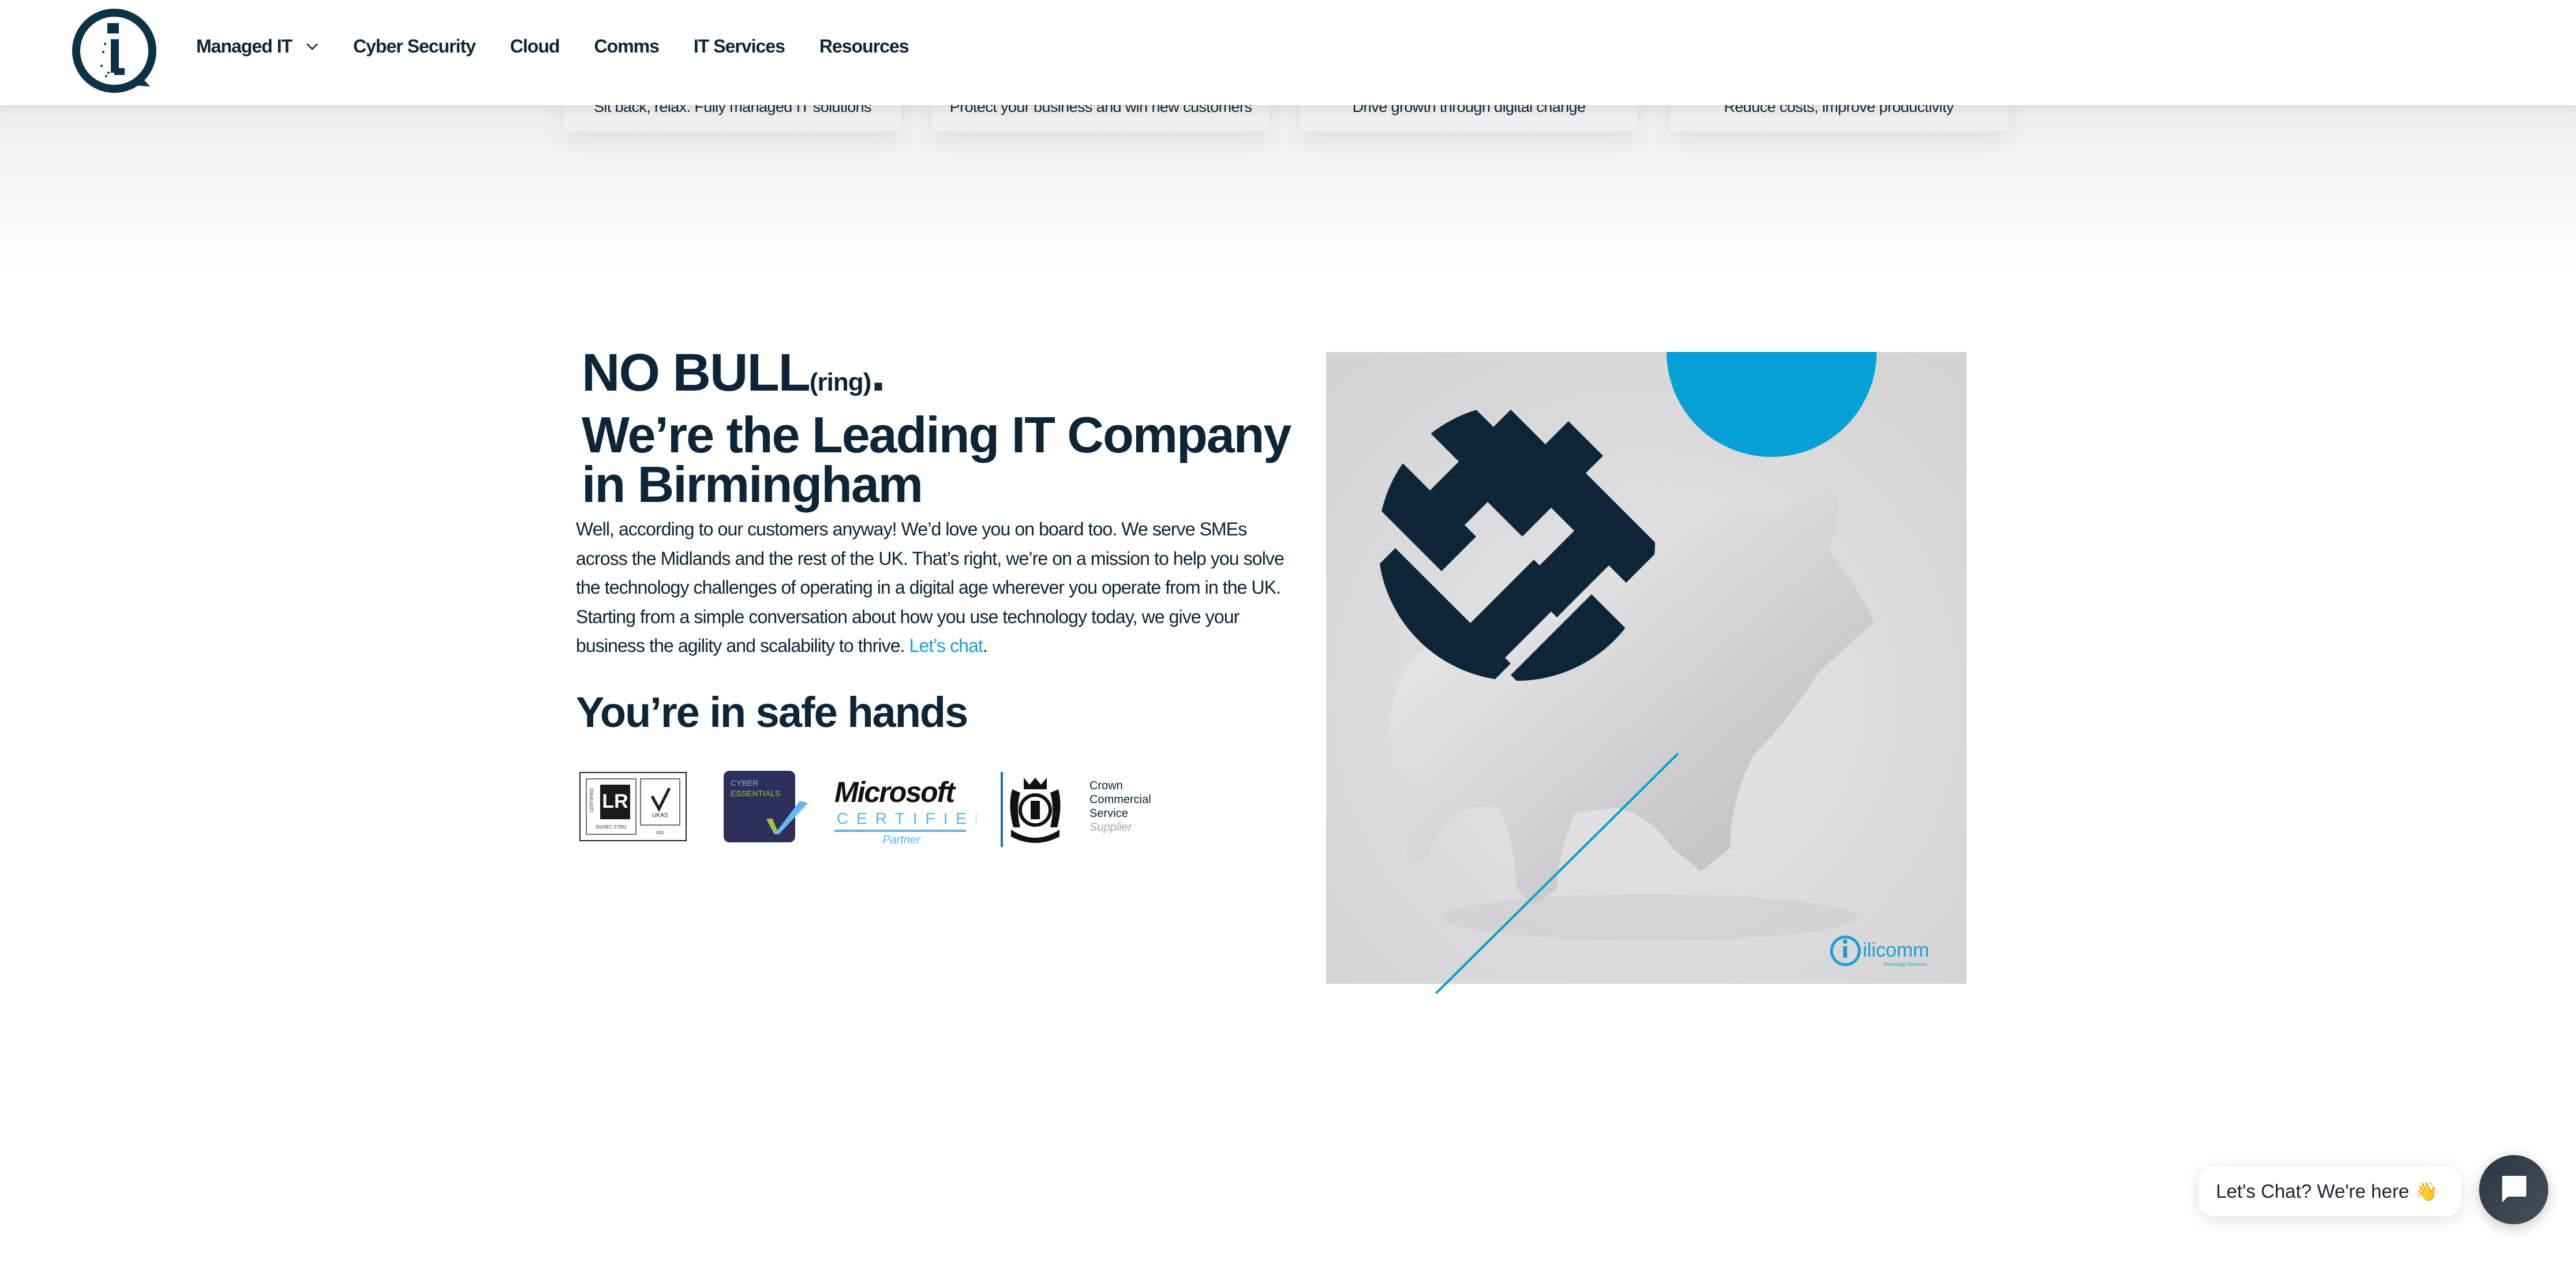 The width and height of the screenshot is (2576, 1282). What do you see at coordinates (772, 712) in the screenshot?
I see `safe-hands-heading: You’re in safe hands` at bounding box center [772, 712].